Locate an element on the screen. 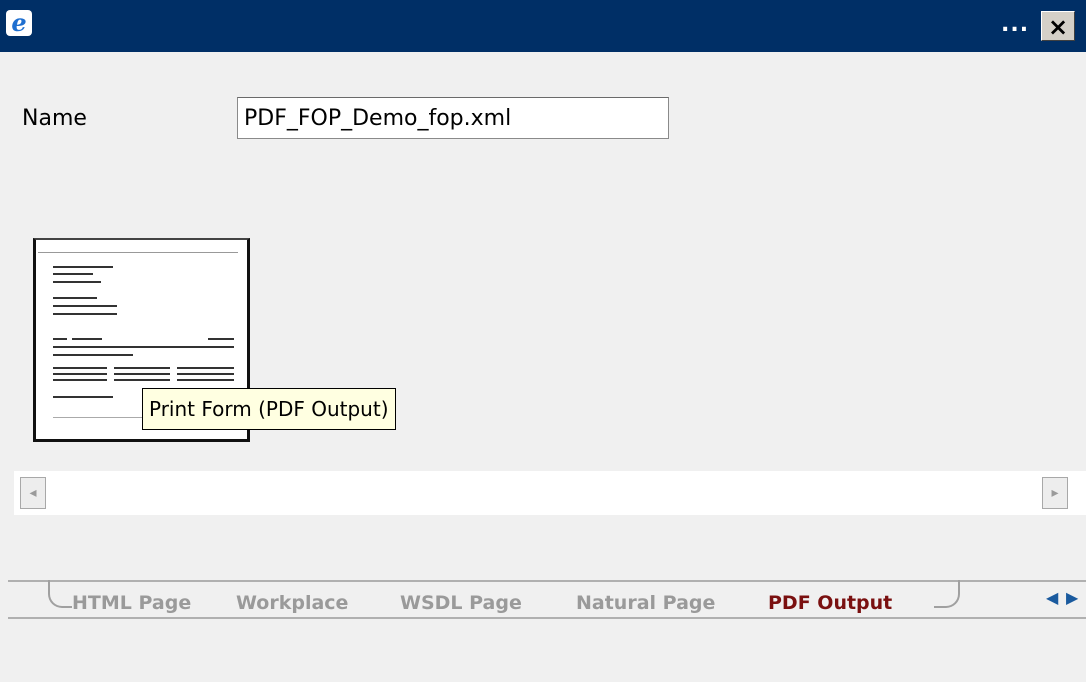  name-input is located at coordinates (453, 118).